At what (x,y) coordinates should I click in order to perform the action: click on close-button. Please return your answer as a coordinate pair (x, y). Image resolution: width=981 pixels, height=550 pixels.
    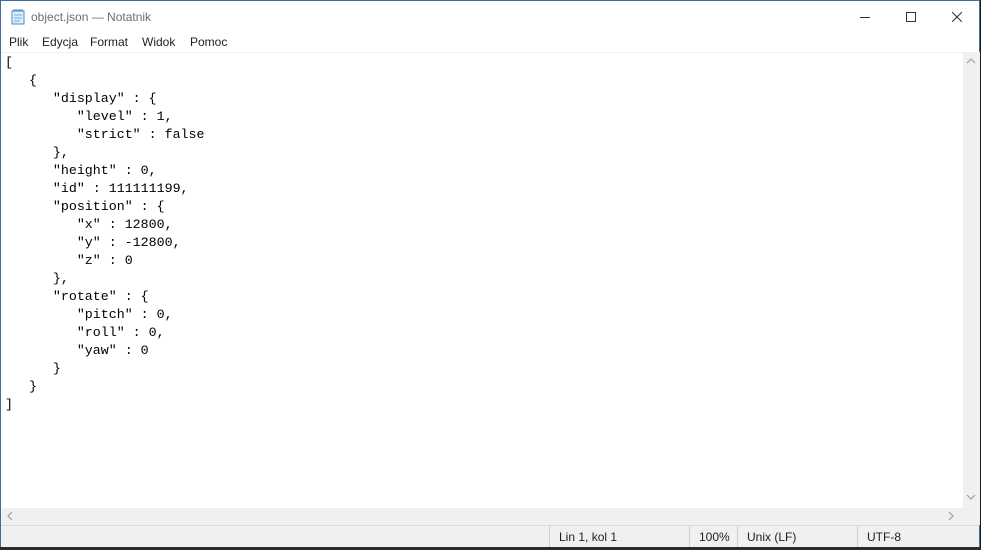
    Looking at the image, I should click on (957, 17).